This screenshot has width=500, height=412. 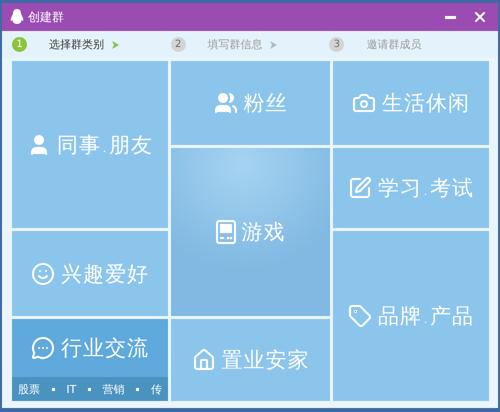 What do you see at coordinates (336, 44) in the screenshot?
I see `step-number: 3` at bounding box center [336, 44].